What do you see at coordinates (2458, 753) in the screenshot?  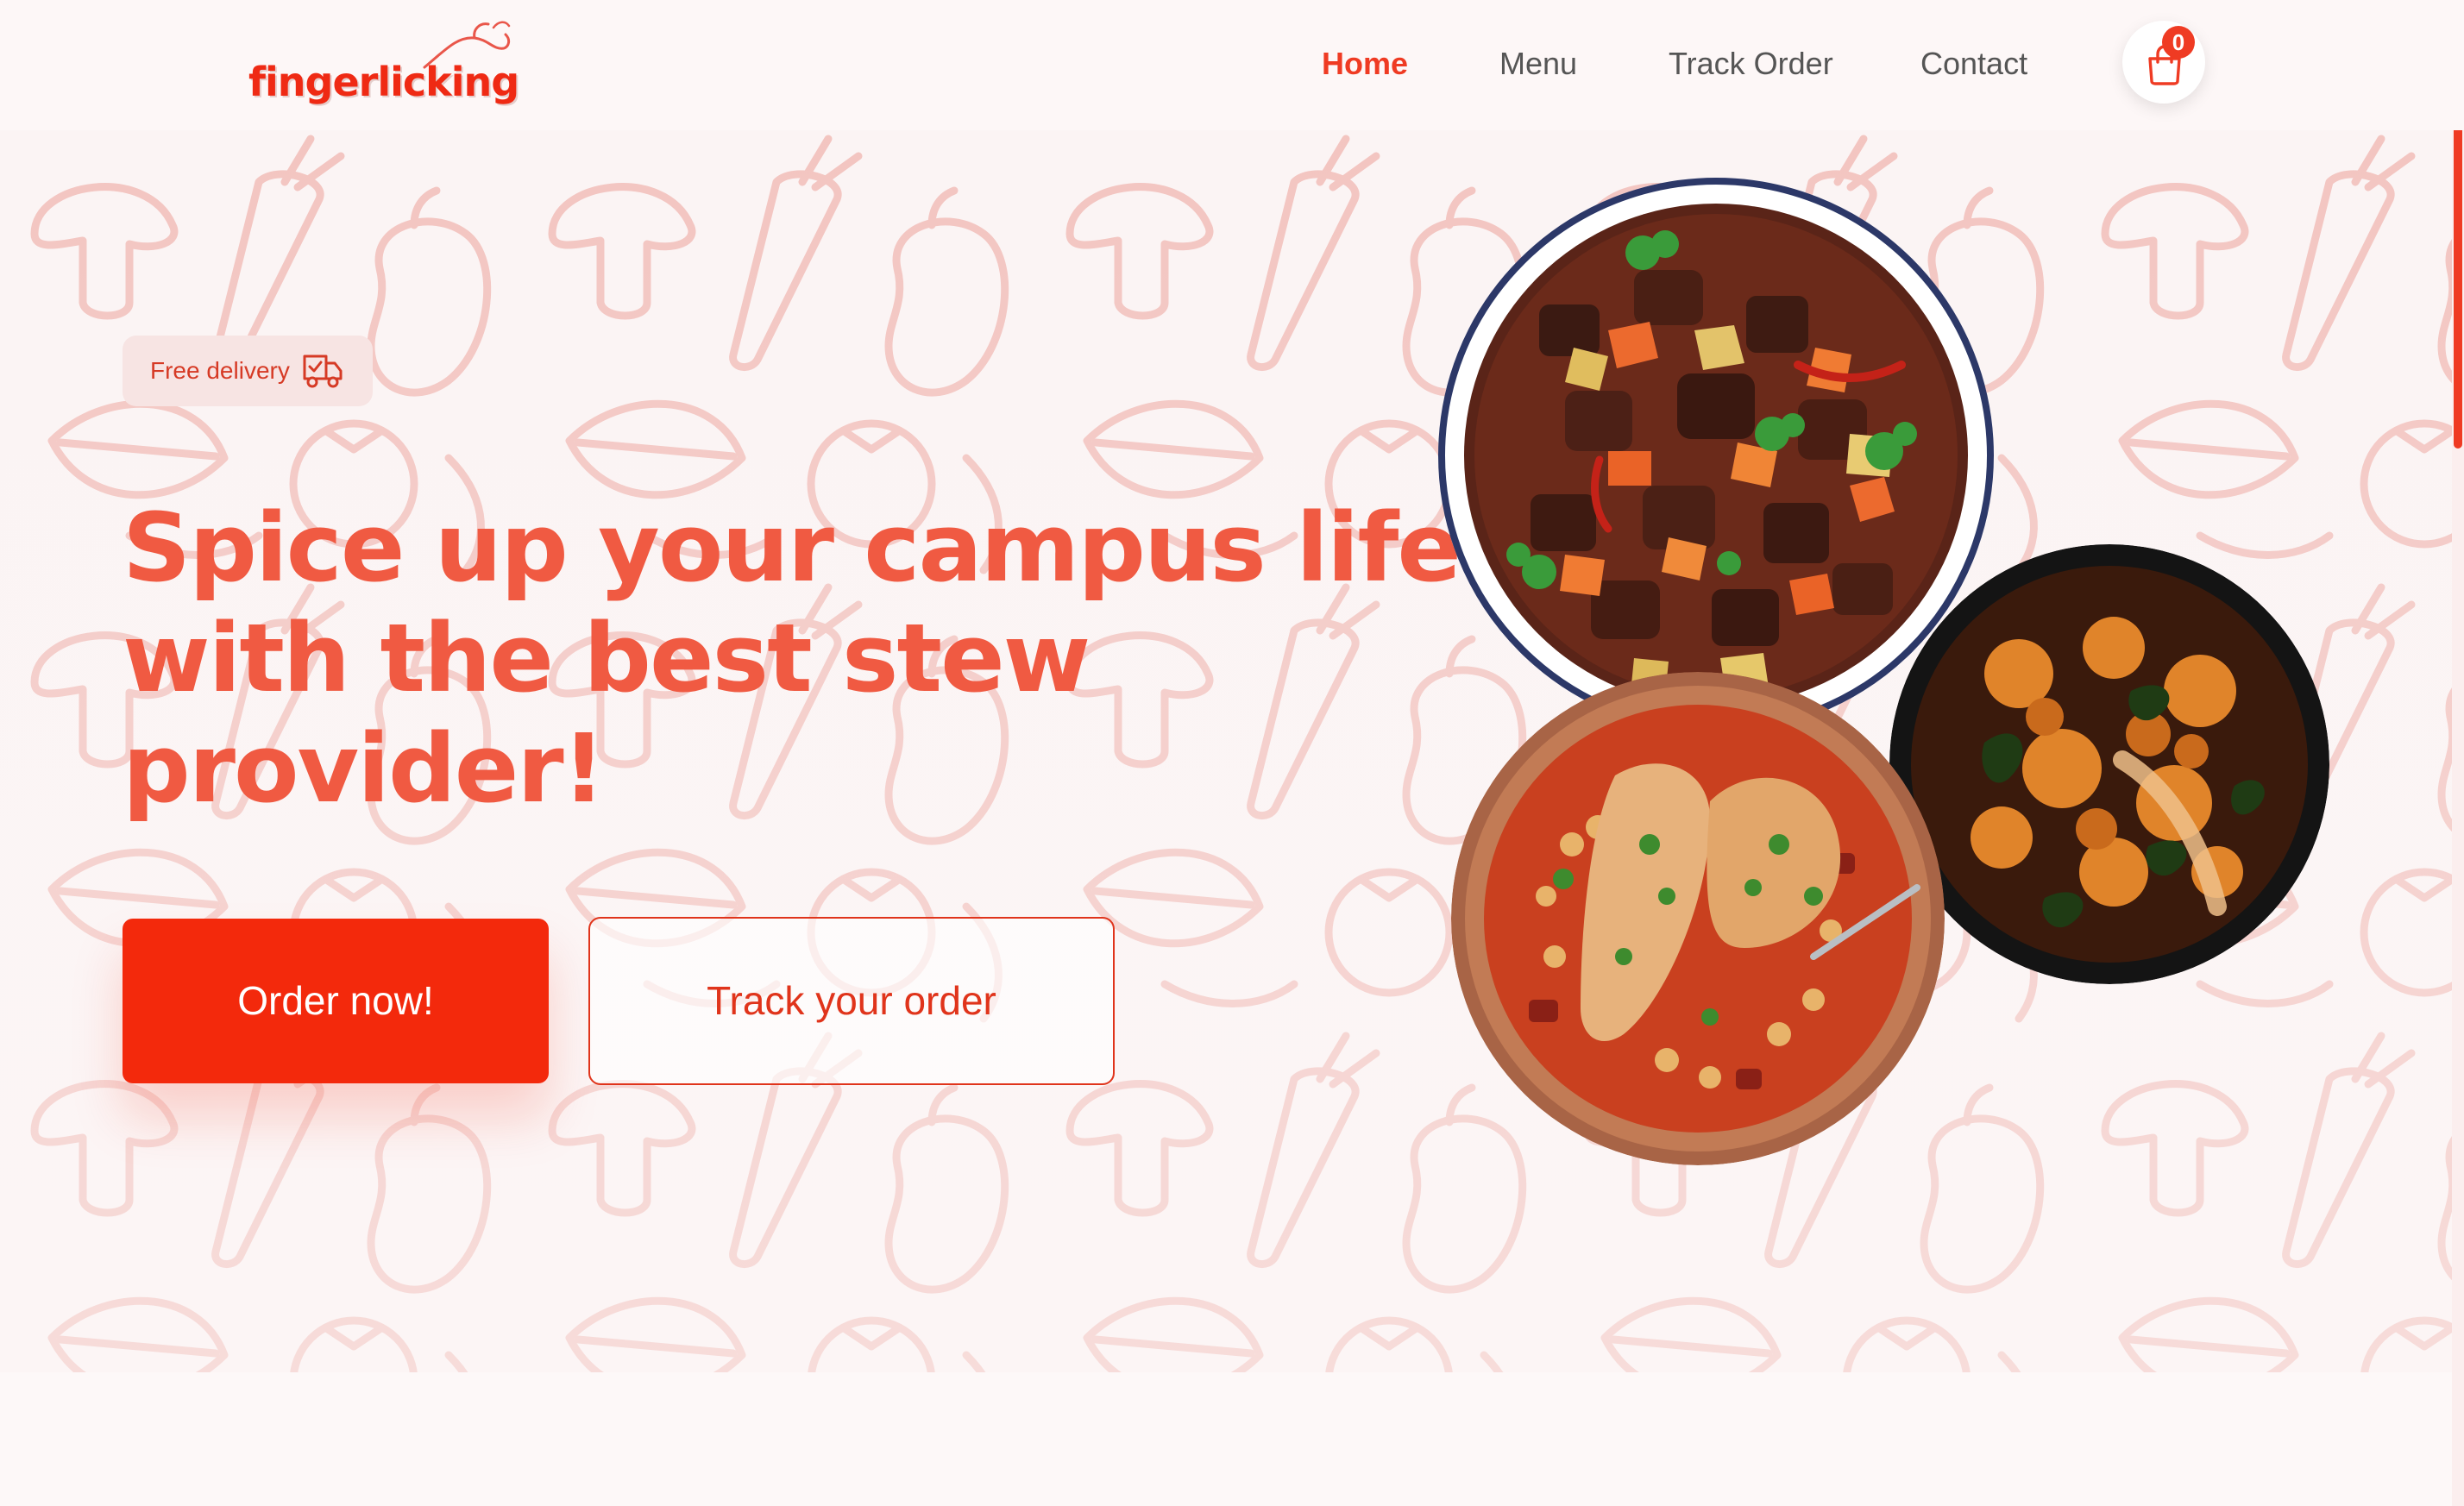 I see `scrollbar` at bounding box center [2458, 753].